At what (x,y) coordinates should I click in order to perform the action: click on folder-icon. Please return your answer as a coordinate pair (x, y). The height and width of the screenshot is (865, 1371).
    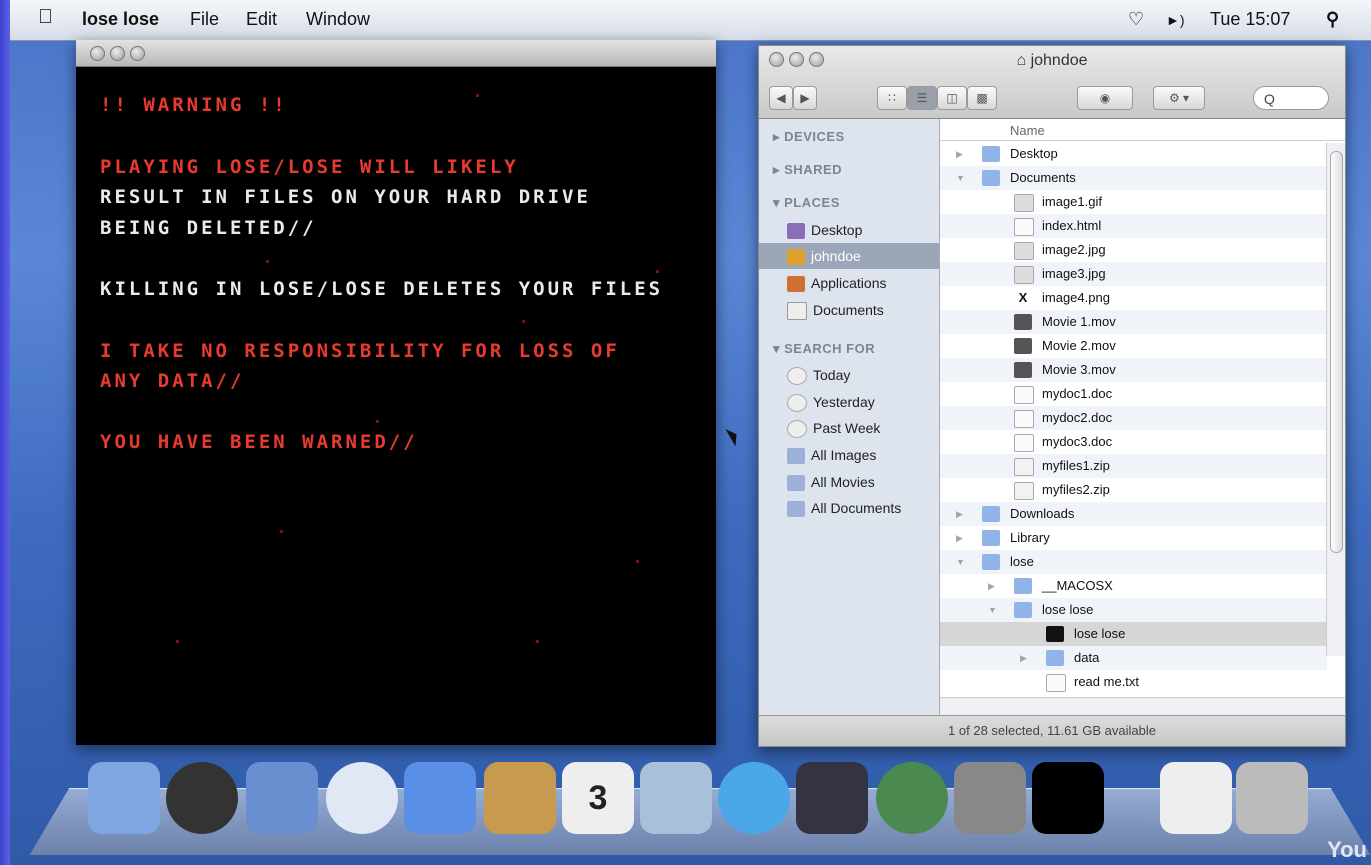
    Looking at the image, I should click on (1023, 610).